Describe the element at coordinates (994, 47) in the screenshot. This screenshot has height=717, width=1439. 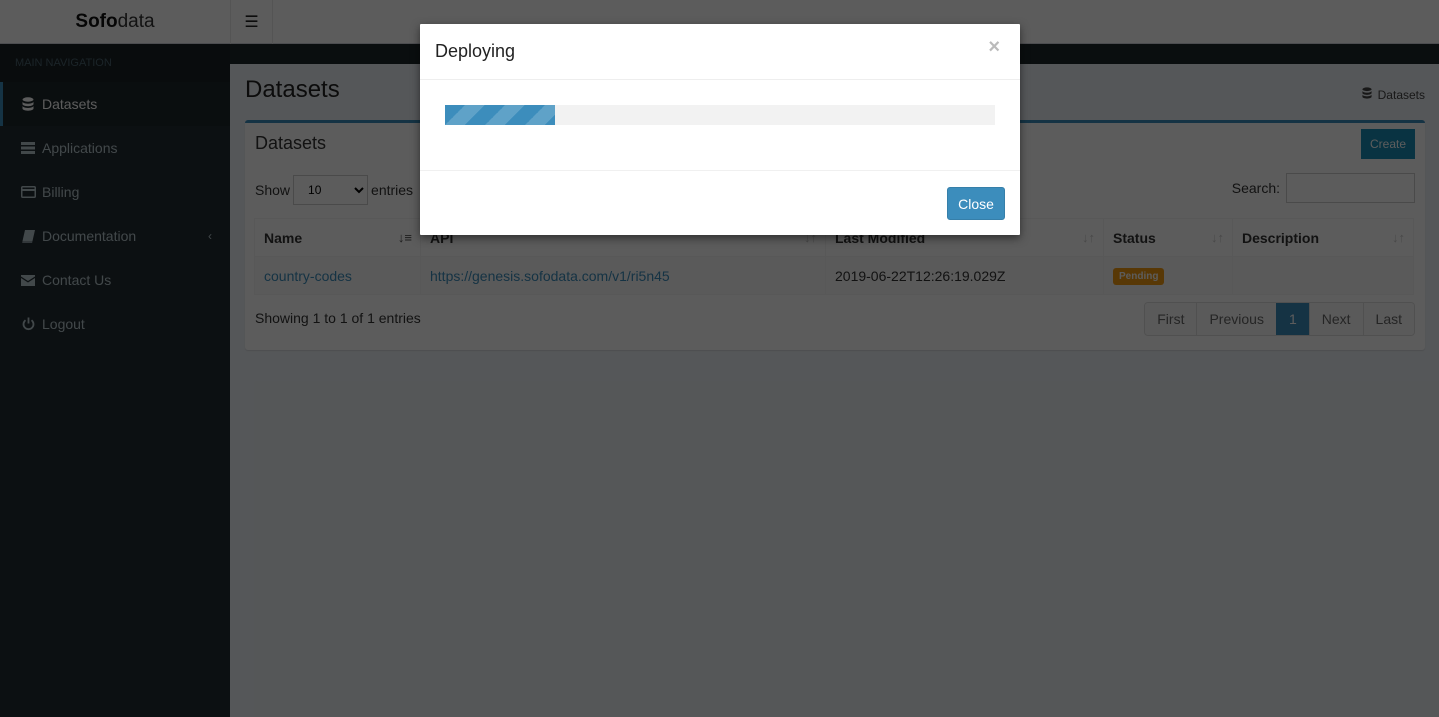
I see `close-icon: ×` at that location.